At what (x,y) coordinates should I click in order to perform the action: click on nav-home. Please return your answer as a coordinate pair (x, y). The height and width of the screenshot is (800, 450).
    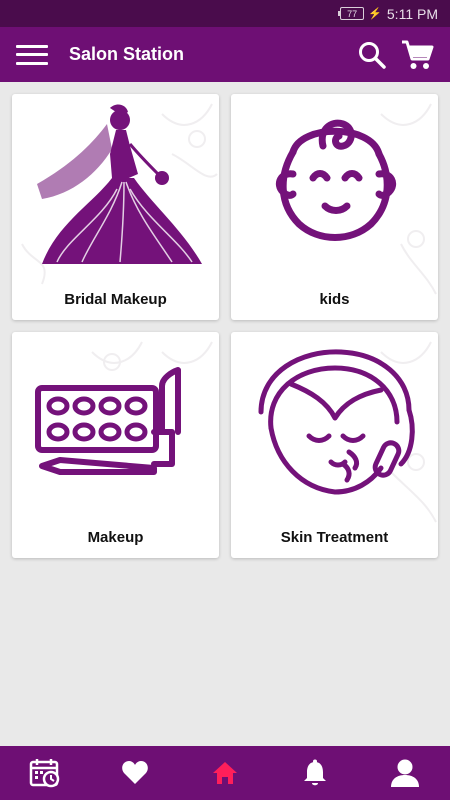
    Looking at the image, I should click on (225, 773).